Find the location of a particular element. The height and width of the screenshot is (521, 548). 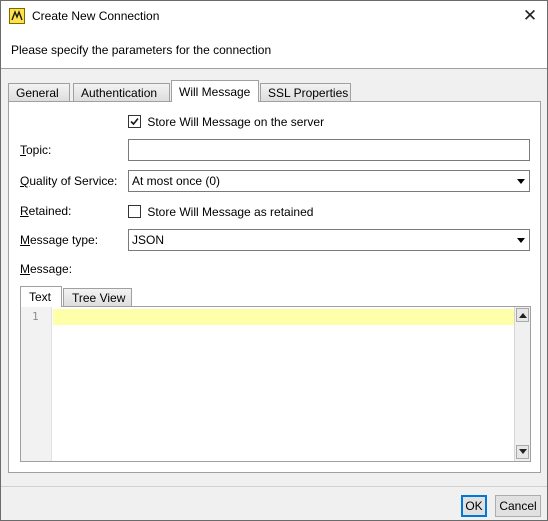

app-icon is located at coordinates (17, 16).